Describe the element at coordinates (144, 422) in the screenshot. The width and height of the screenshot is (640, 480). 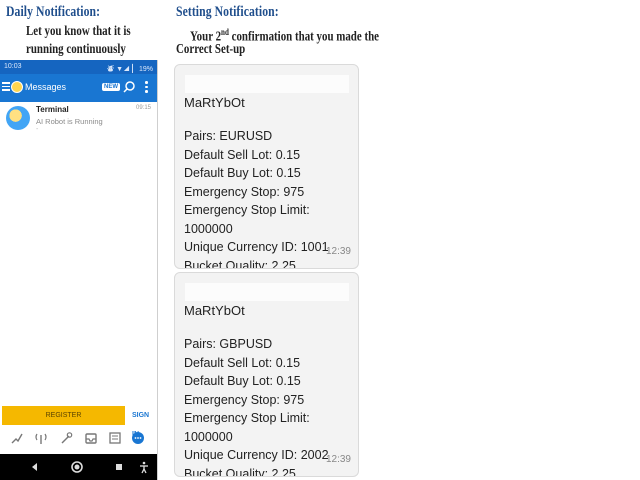
I see `sign-in-button: SIGN IN` at that location.